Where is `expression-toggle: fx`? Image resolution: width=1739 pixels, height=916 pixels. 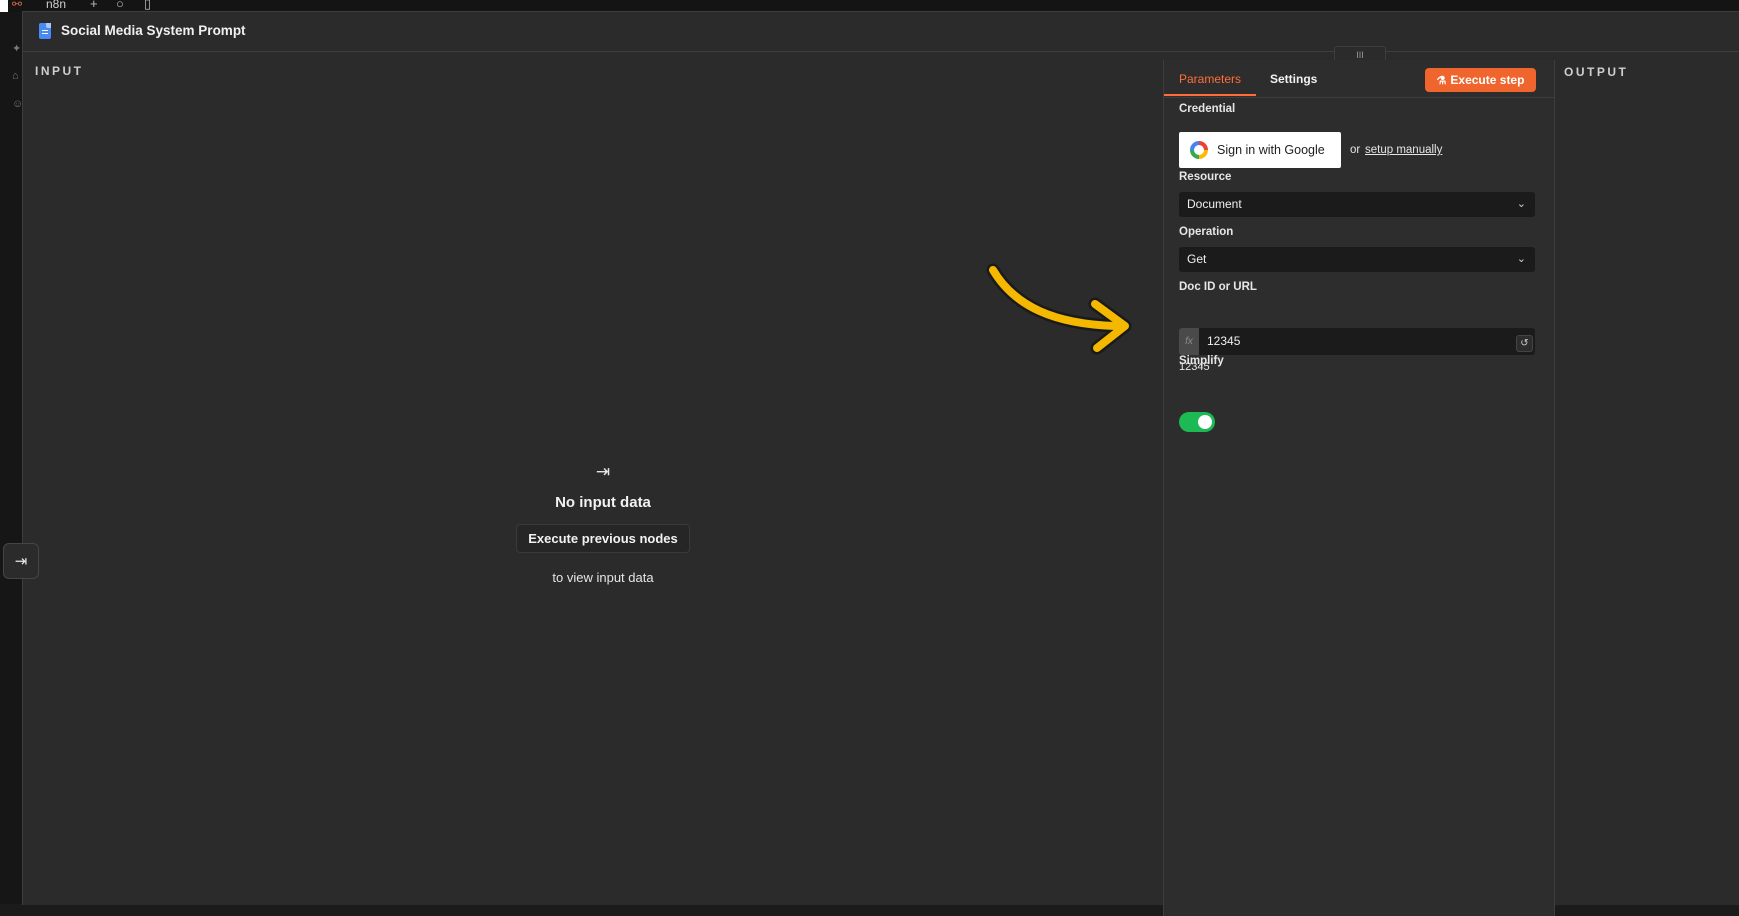
expression-toggle: fx is located at coordinates (1189, 341).